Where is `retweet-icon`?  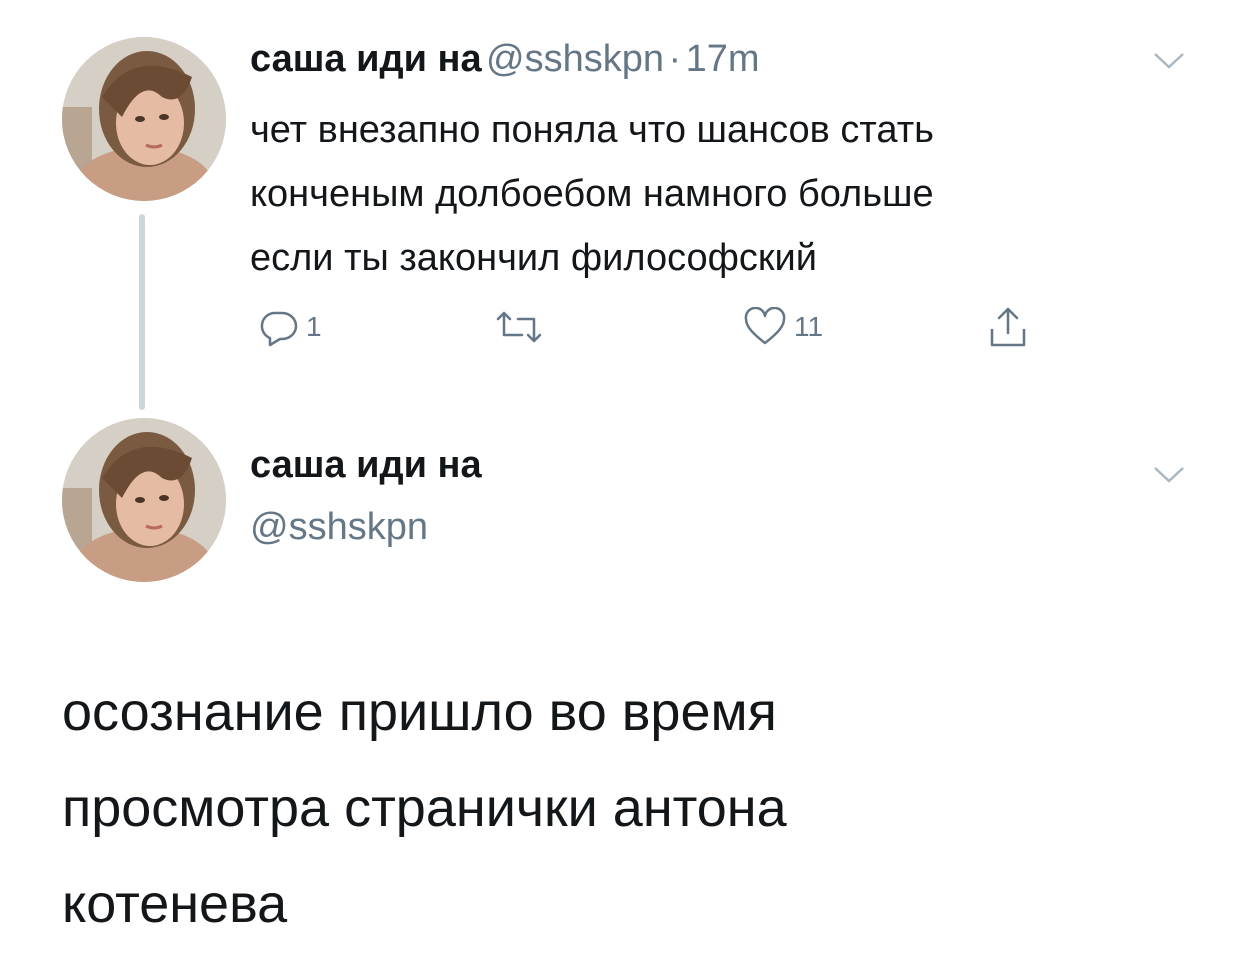 retweet-icon is located at coordinates (519, 327).